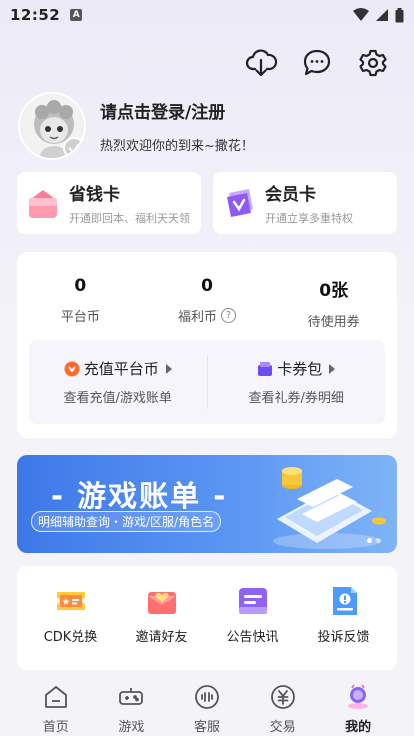  I want to click on invite-friends-button: 邀请好友, so click(161, 627).